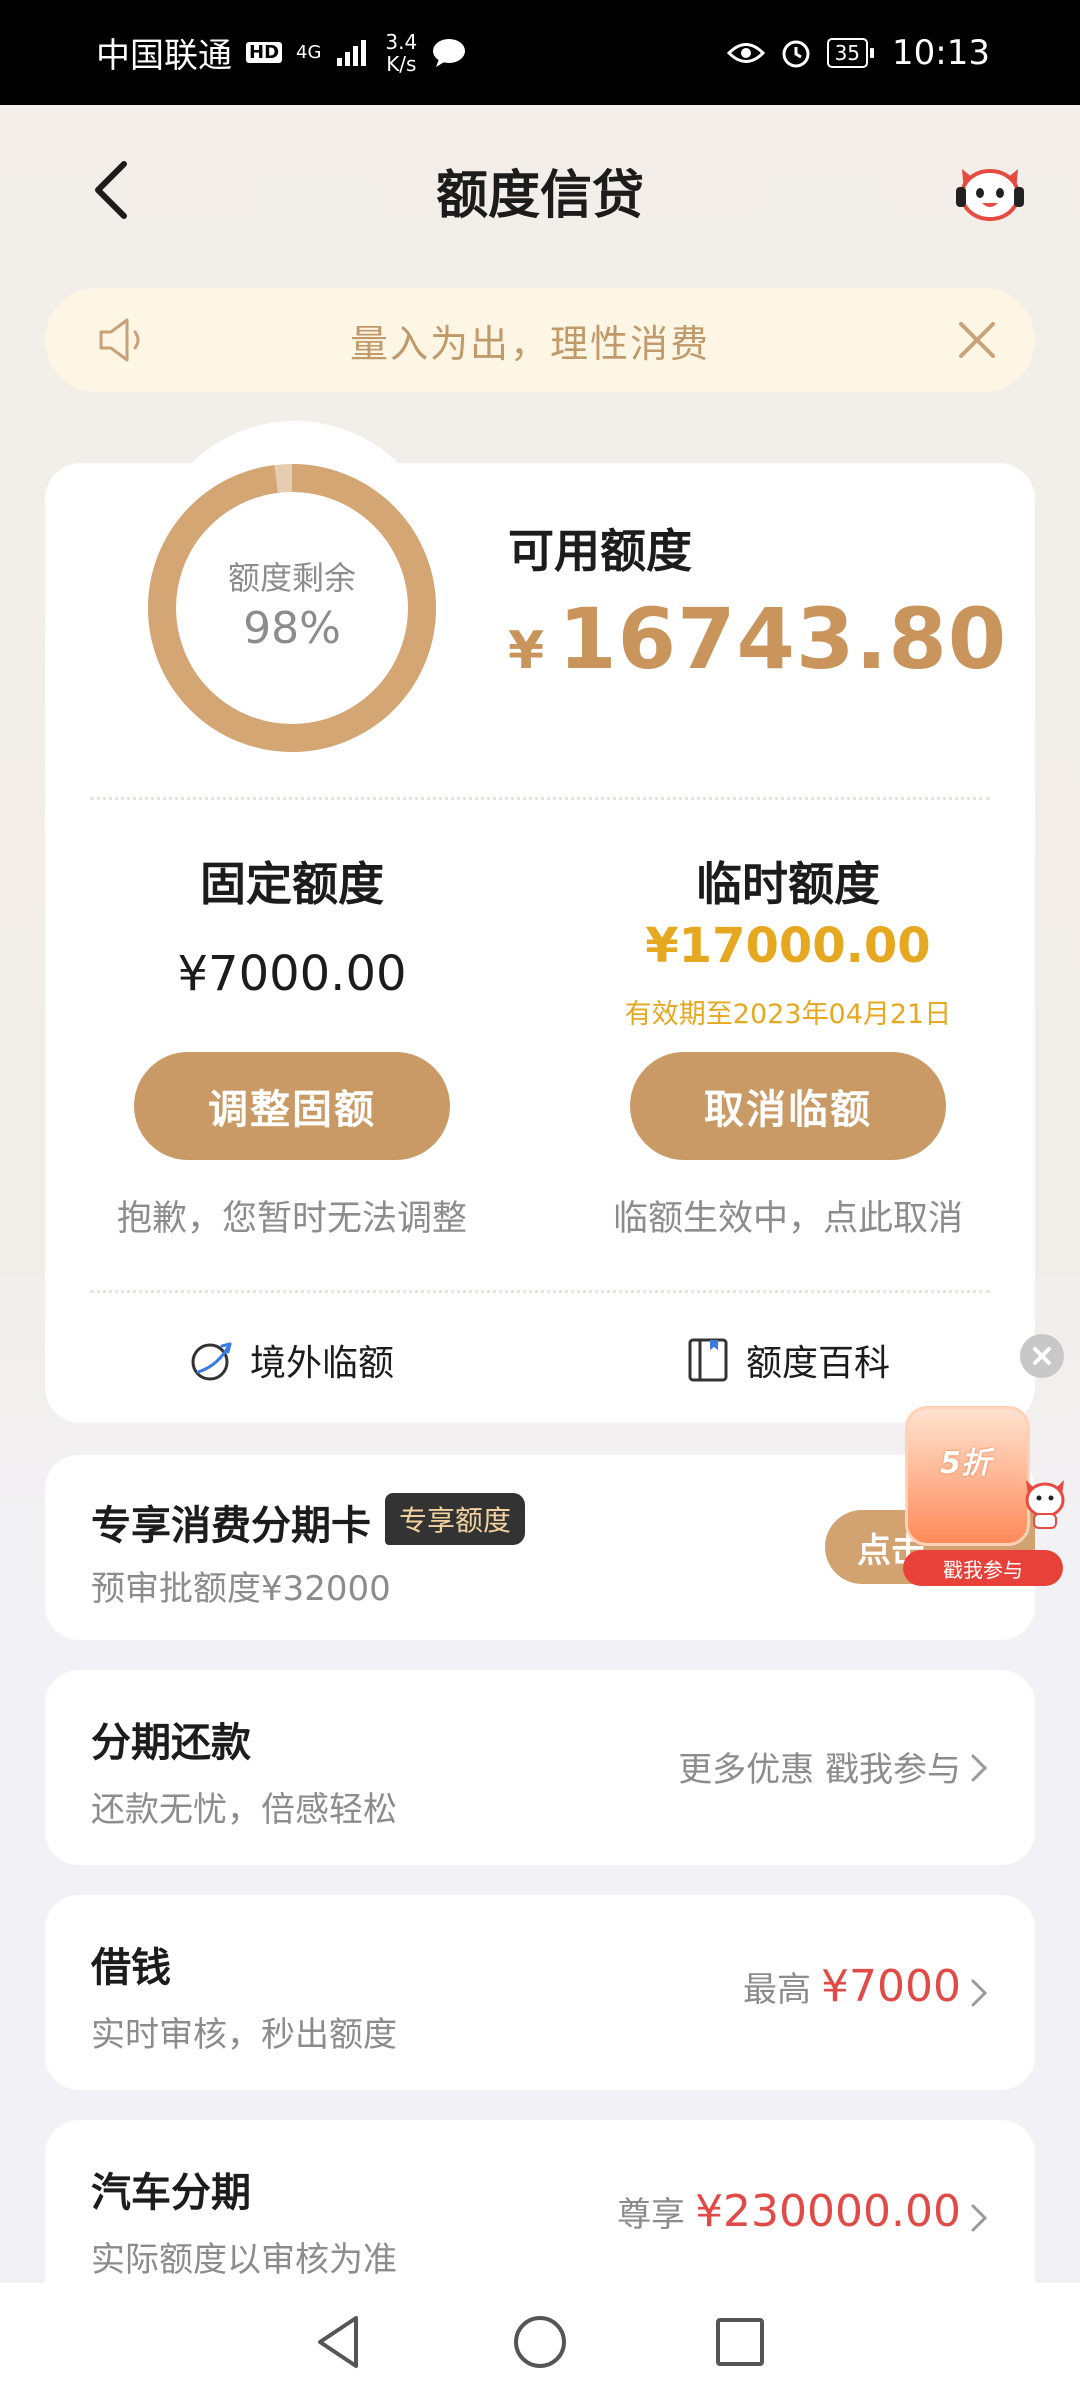  What do you see at coordinates (788, 1014) in the screenshot?
I see `temporary-quota-expiry: 有效期至2023年04月21日` at bounding box center [788, 1014].